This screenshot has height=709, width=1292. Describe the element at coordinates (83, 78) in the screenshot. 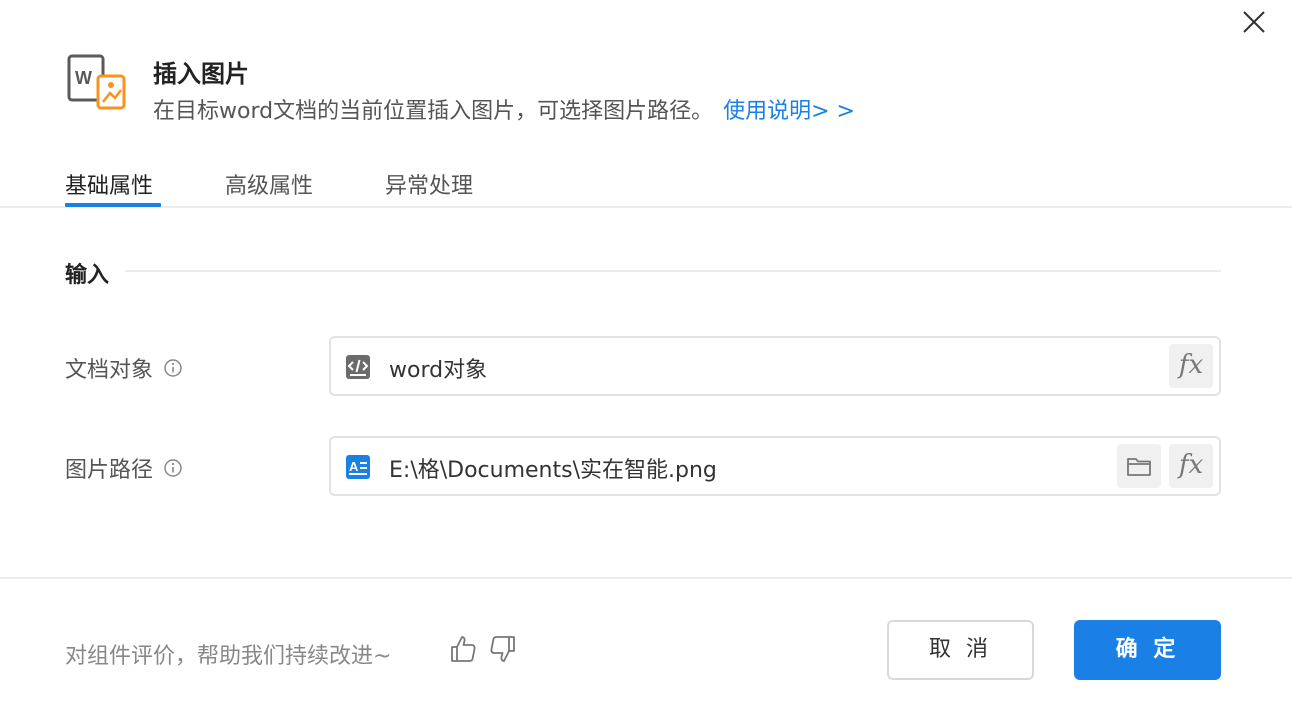

I see `svg-text: W` at that location.